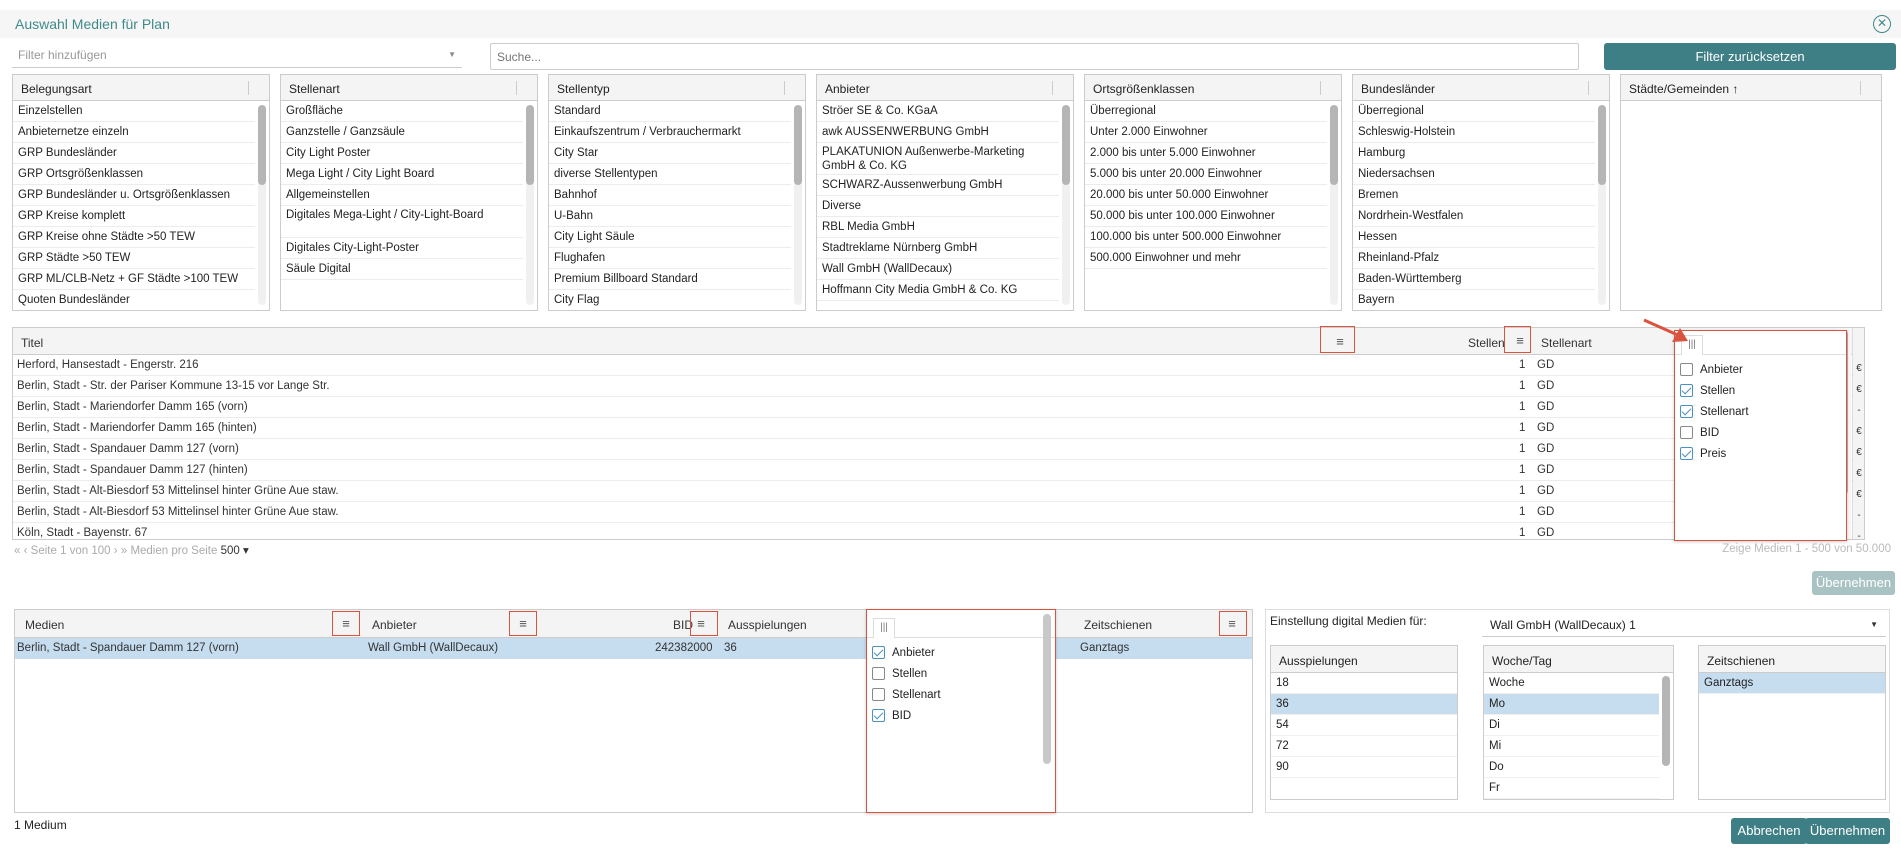  Describe the element at coordinates (394, 625) in the screenshot. I see `column-header-anbieter: Anbieter` at that location.